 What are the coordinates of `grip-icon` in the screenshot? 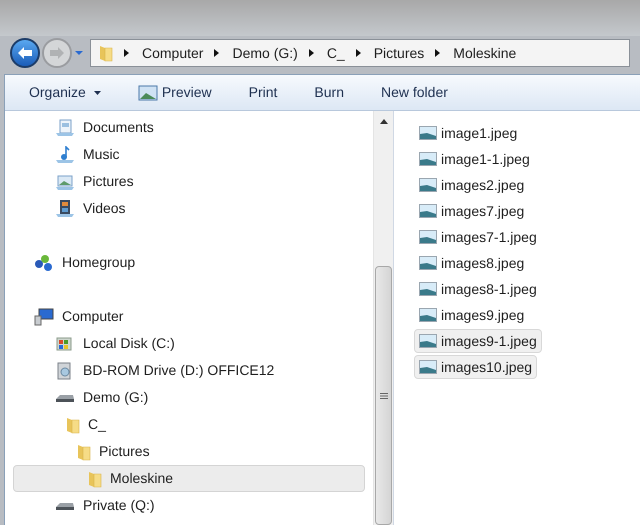 It's located at (384, 395).